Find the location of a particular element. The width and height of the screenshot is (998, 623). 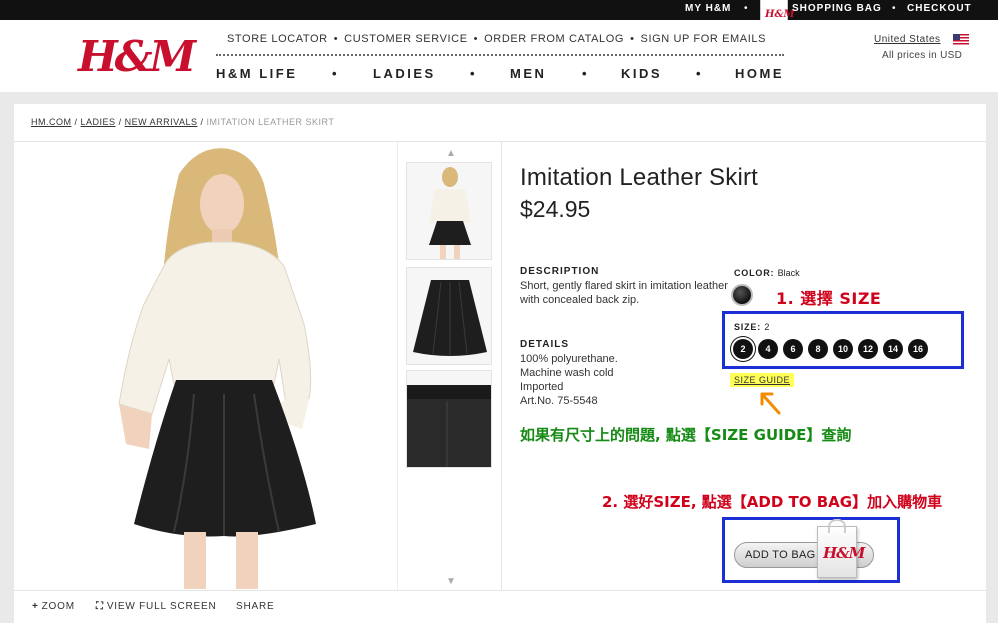

color-label: COLOR: Black is located at coordinates (767, 273).